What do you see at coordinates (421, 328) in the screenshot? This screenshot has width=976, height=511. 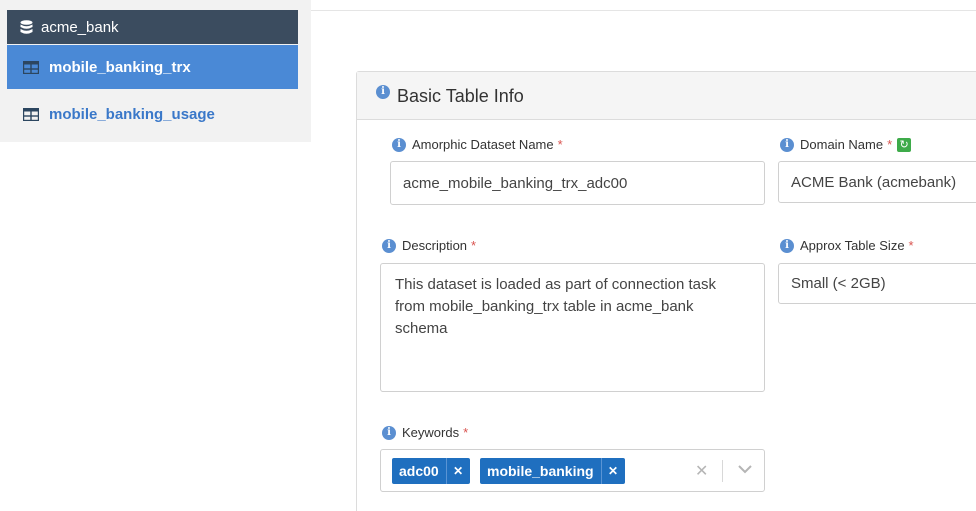 I see `description-line: schema` at bounding box center [421, 328].